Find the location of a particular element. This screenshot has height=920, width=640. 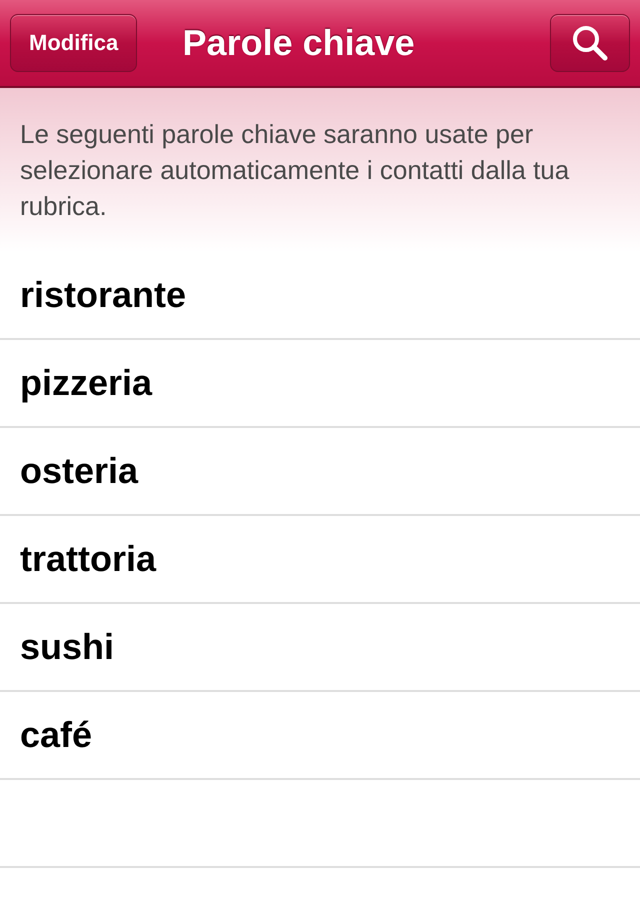

search-icon is located at coordinates (590, 43).